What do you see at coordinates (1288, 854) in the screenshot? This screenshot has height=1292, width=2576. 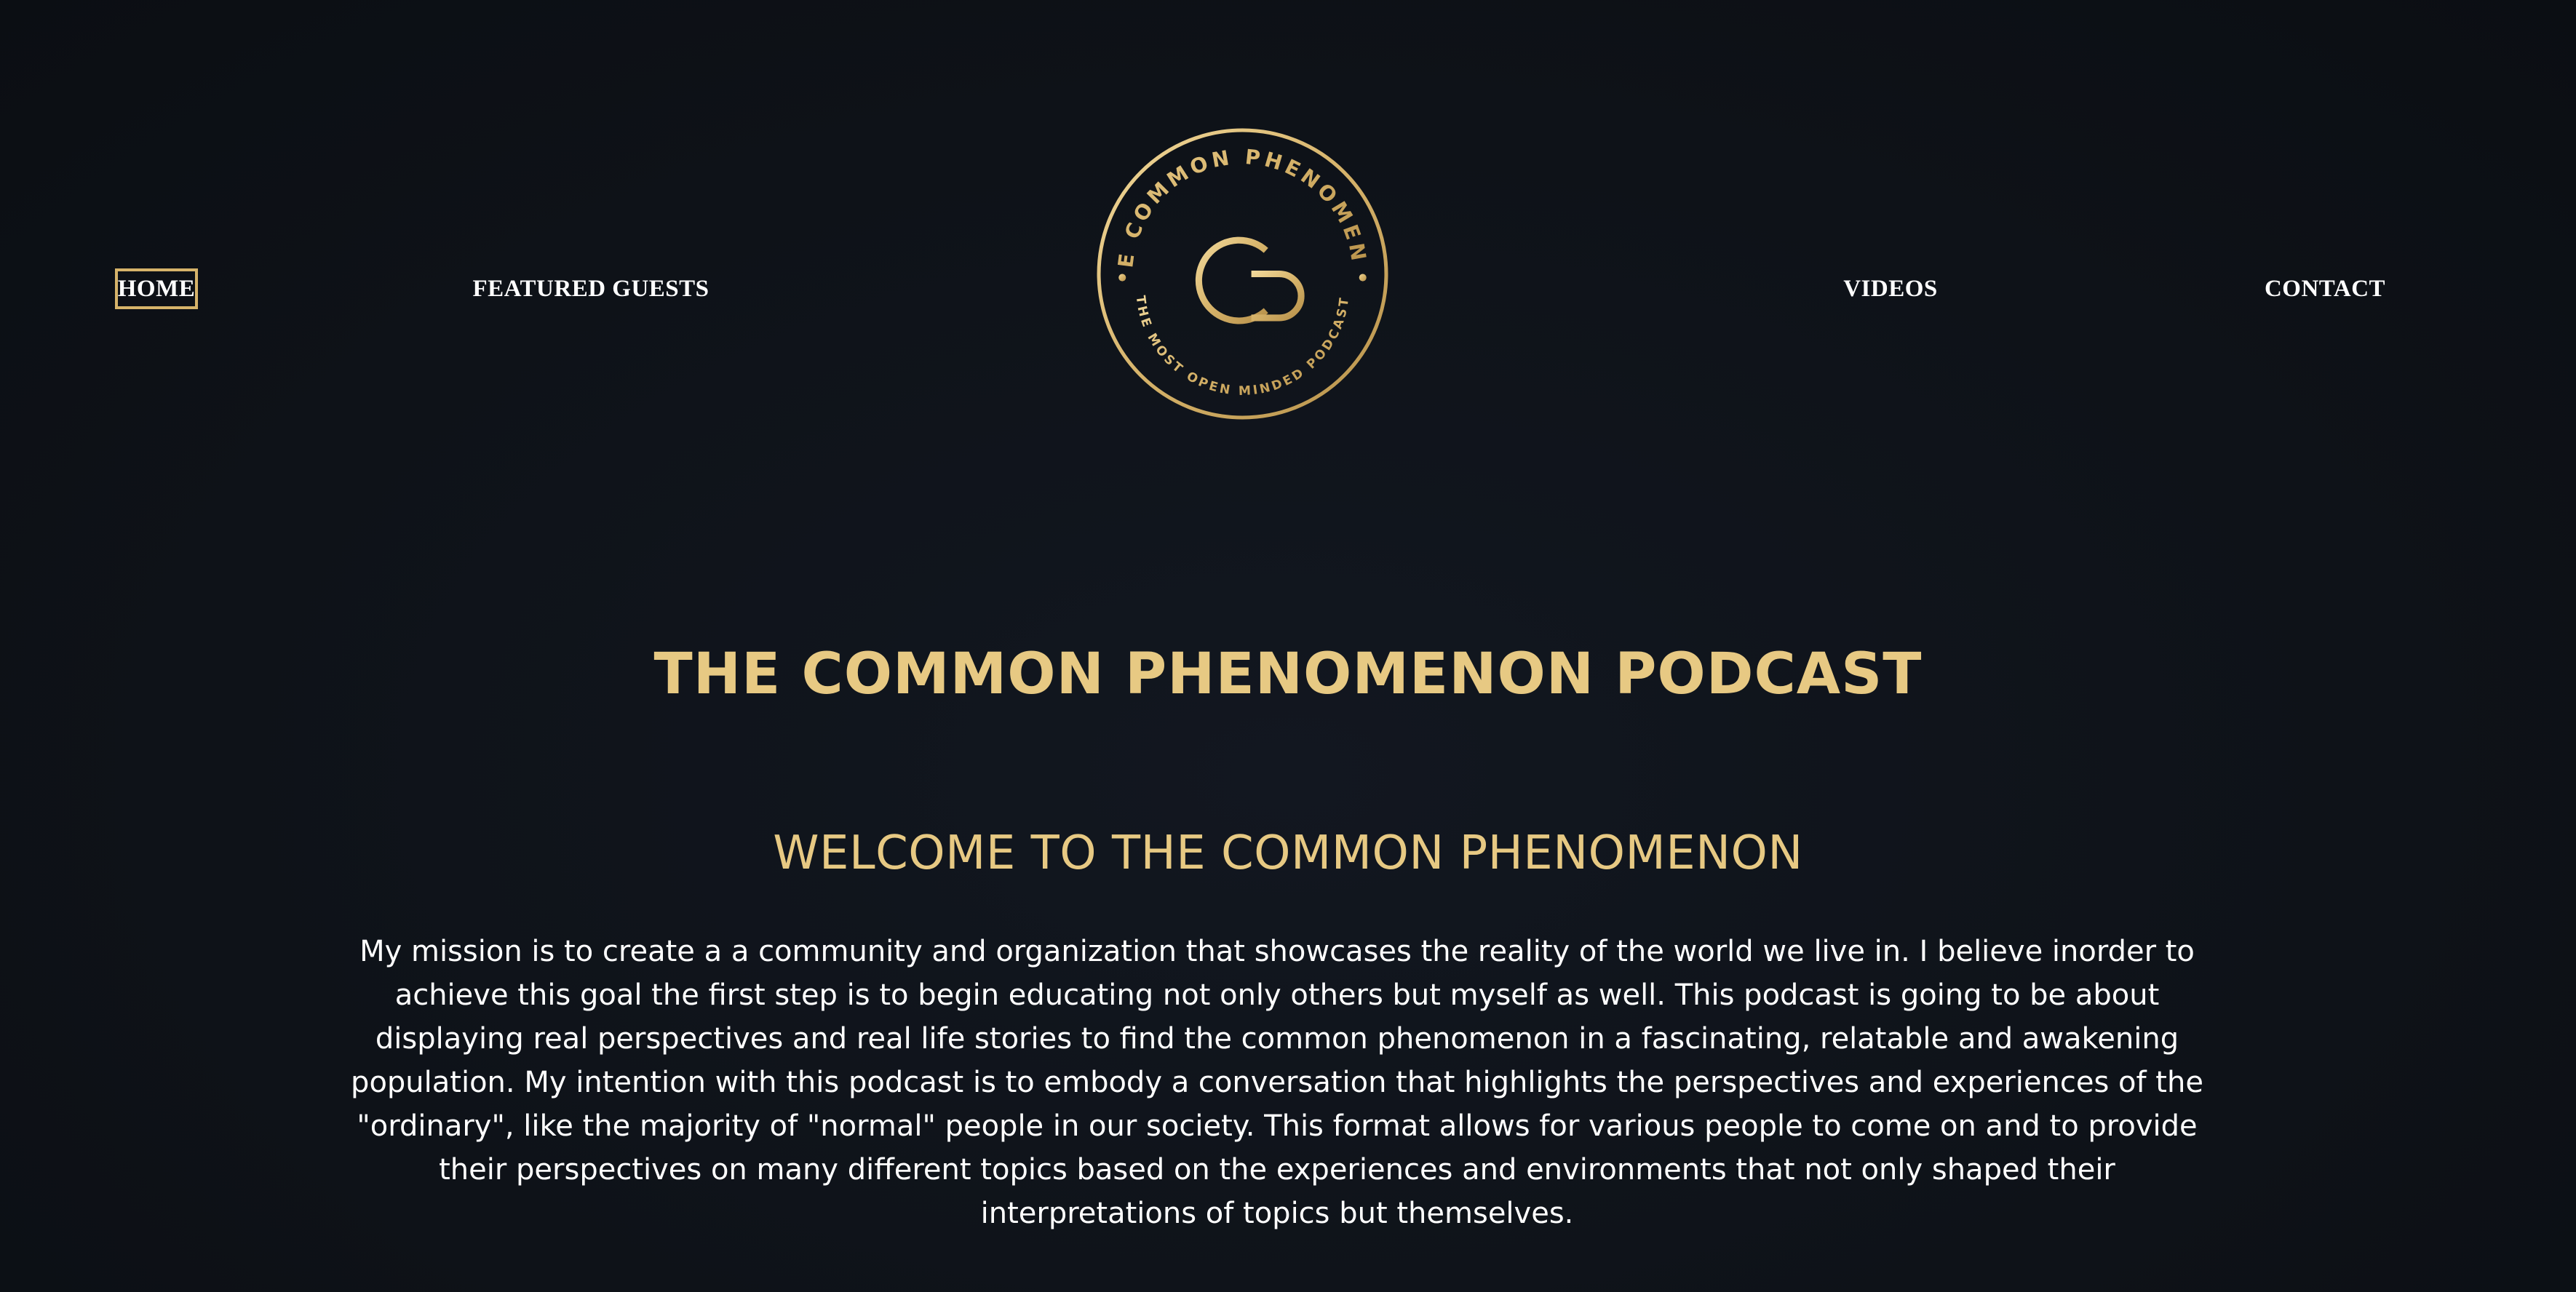 I see `welcome-subtitle: WELCOME TO THE COMMON PHENOMENON` at bounding box center [1288, 854].